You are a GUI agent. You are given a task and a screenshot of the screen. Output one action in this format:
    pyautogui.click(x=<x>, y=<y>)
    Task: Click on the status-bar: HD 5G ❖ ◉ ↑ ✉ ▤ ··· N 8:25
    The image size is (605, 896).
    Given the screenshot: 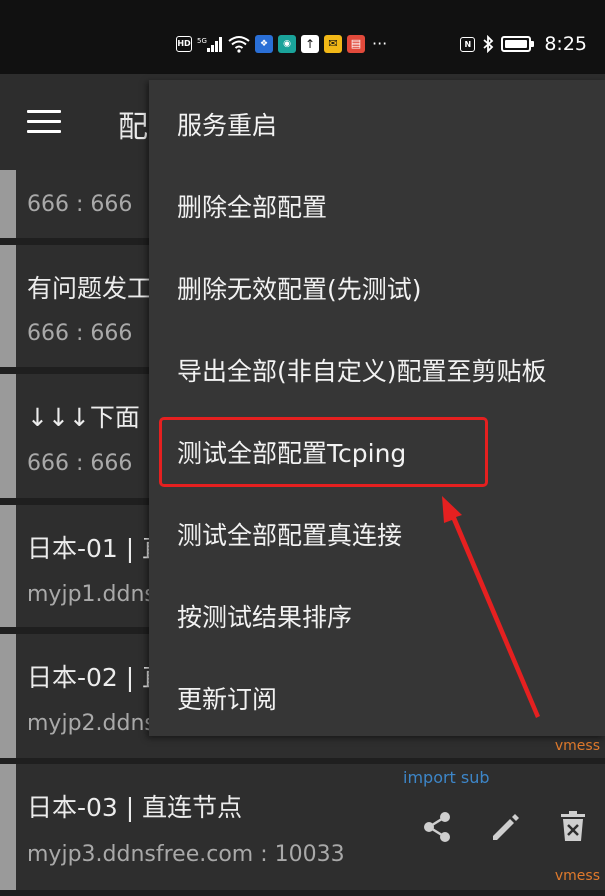 What is the action you would take?
    pyautogui.click(x=302, y=37)
    